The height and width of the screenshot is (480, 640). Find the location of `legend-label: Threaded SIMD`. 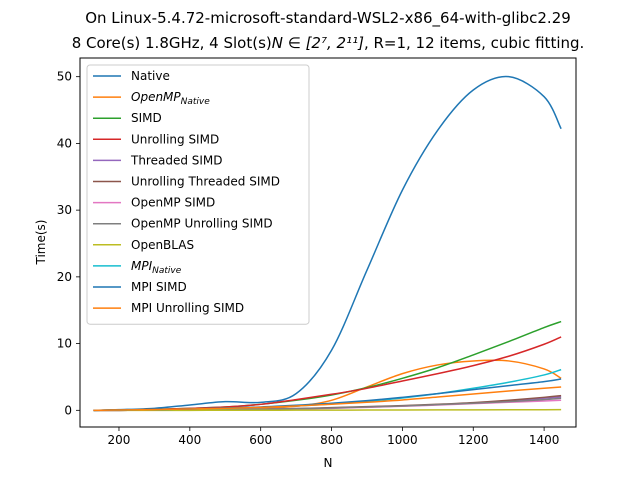

legend-label: Threaded SIMD is located at coordinates (176, 160).